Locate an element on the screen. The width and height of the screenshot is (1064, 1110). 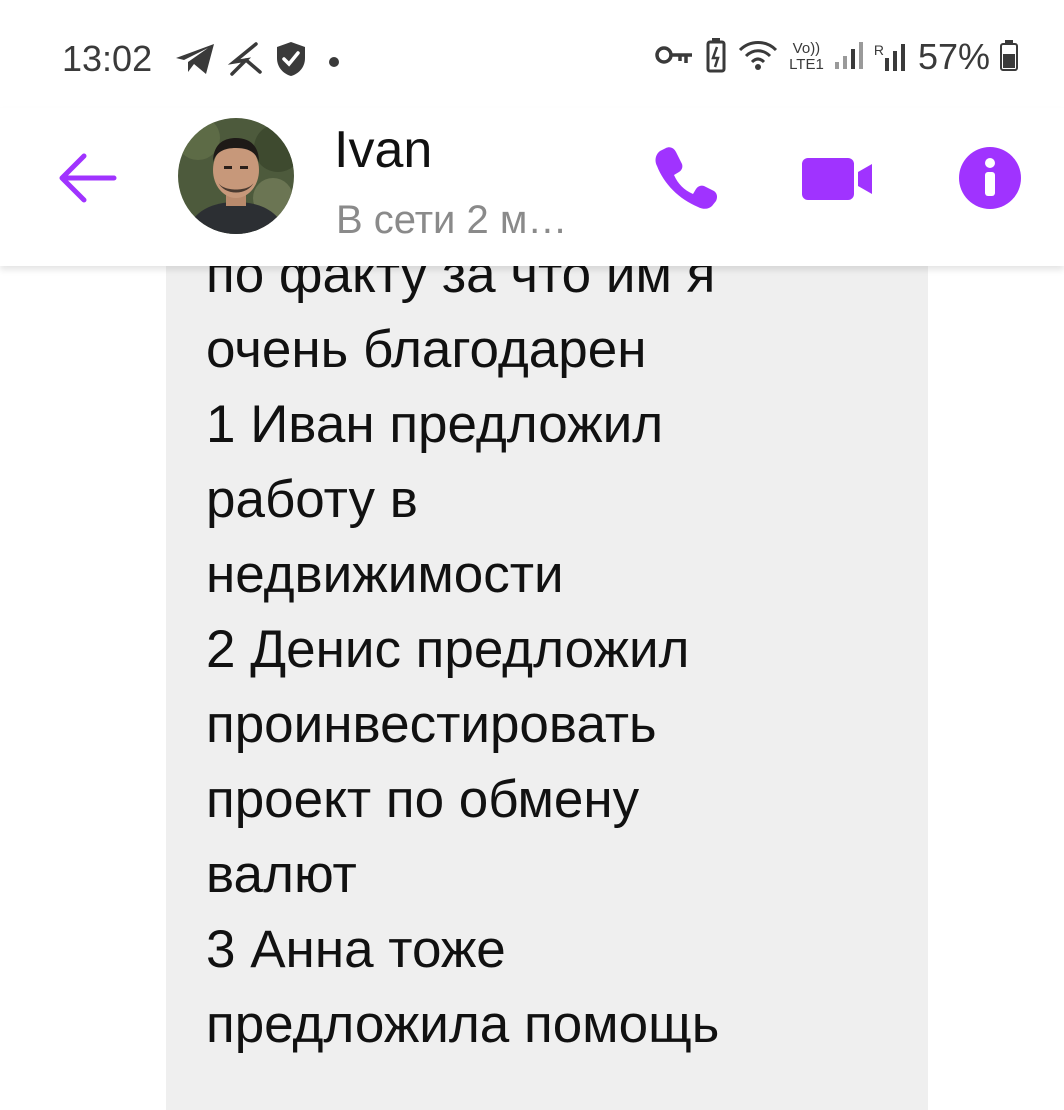
status-bar: 13:02 Vo)) LTE1 R 57% is located at coordinates (532, 54).